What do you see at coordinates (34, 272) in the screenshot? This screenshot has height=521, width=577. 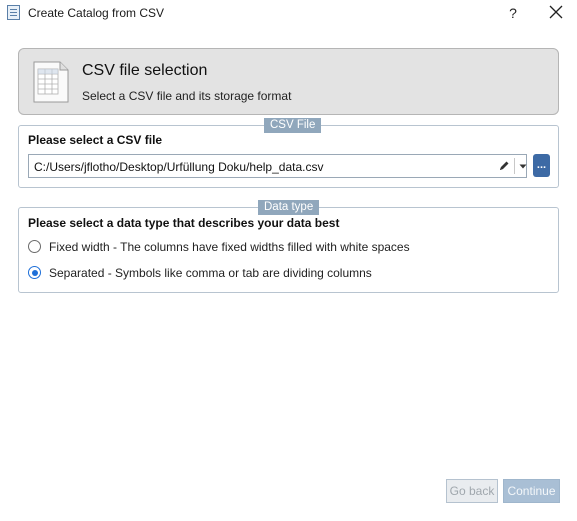 I see `separated-radio` at bounding box center [34, 272].